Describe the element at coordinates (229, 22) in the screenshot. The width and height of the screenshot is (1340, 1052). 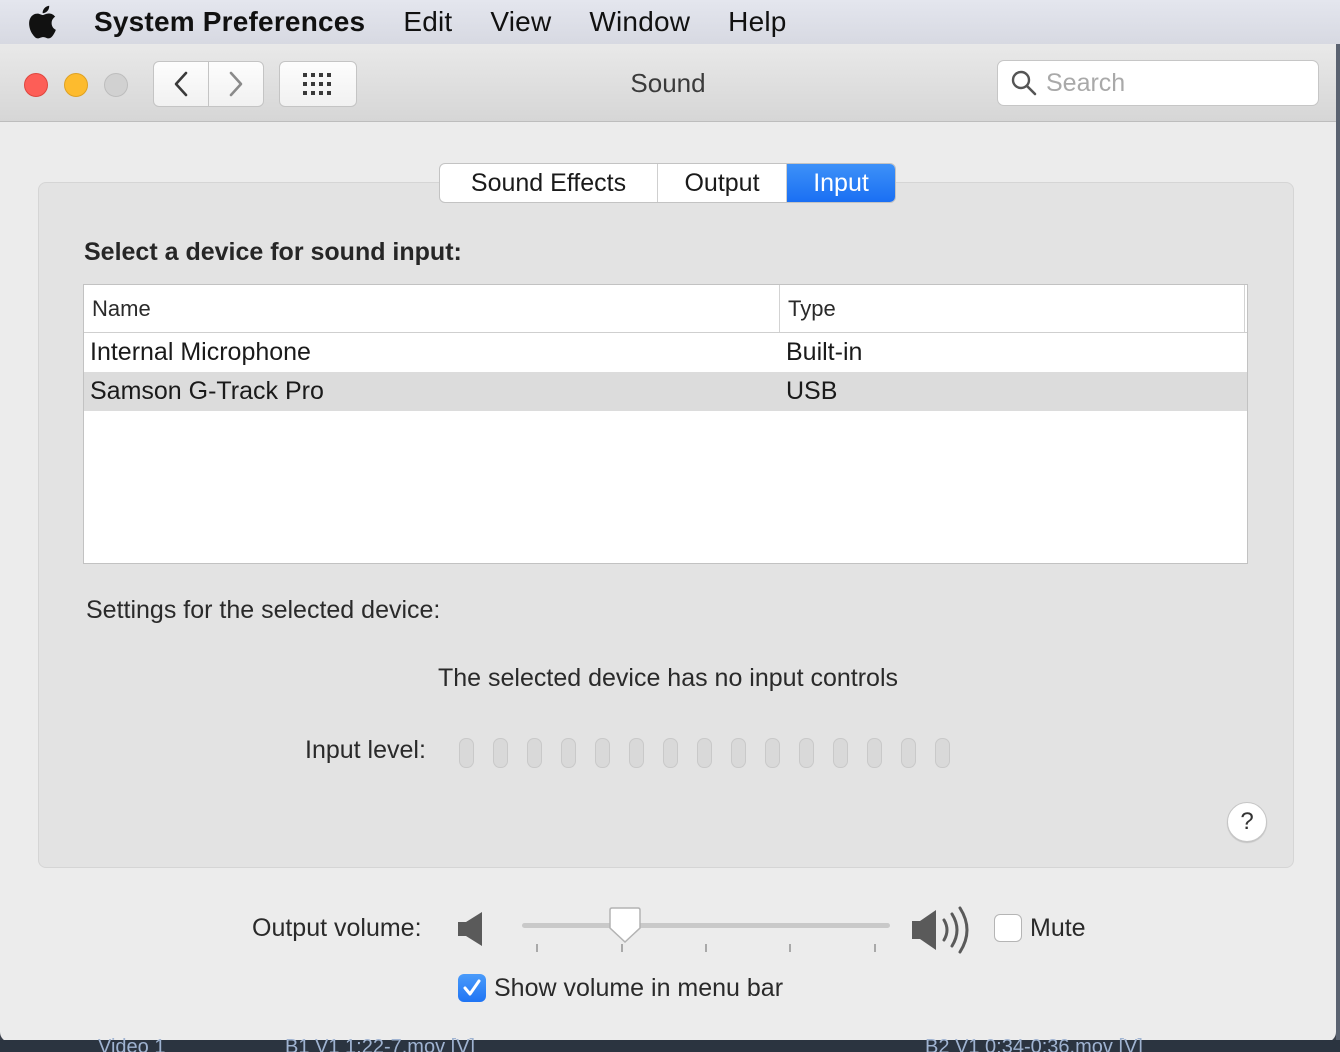
I see `menu-app-name: System Preferences` at that location.